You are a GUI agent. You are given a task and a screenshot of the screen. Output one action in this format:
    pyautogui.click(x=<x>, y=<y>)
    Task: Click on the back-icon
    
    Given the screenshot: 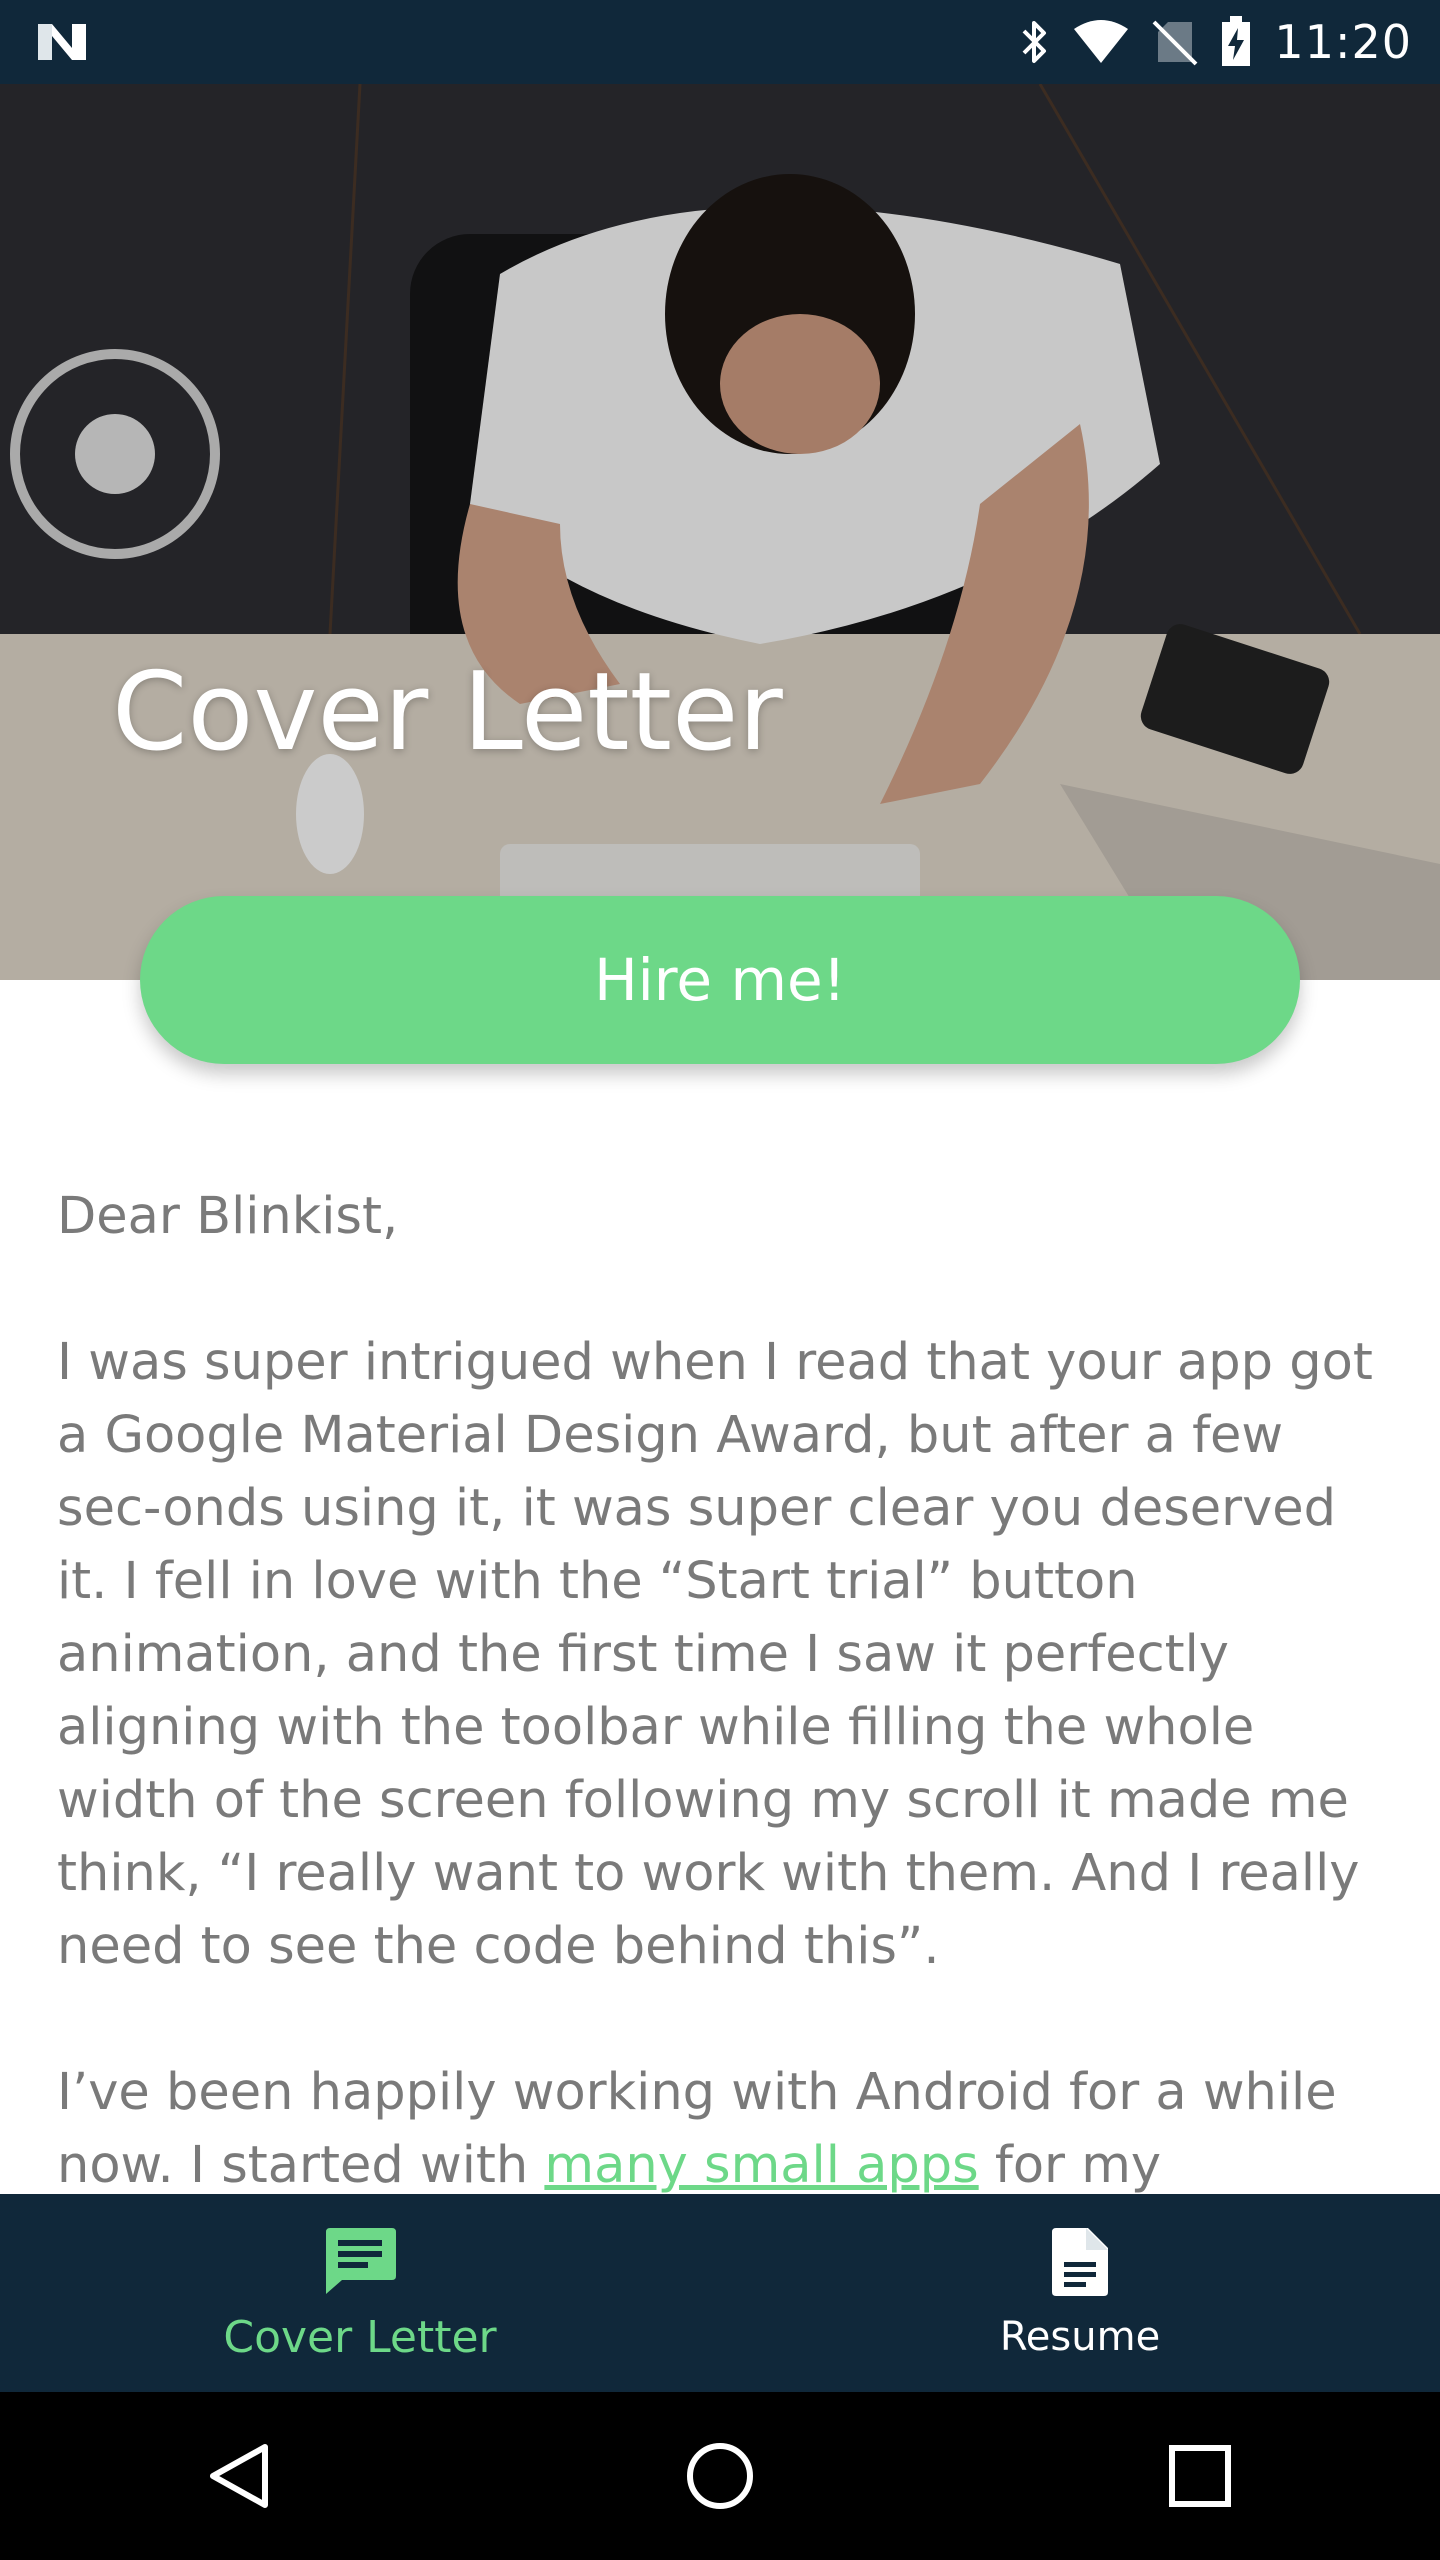 What is the action you would take?
    pyautogui.click(x=240, y=2476)
    